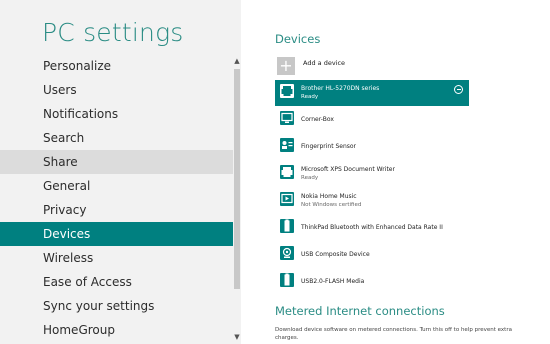  Describe the element at coordinates (372, 120) in the screenshot. I see `device-item: Corner-Box` at that location.